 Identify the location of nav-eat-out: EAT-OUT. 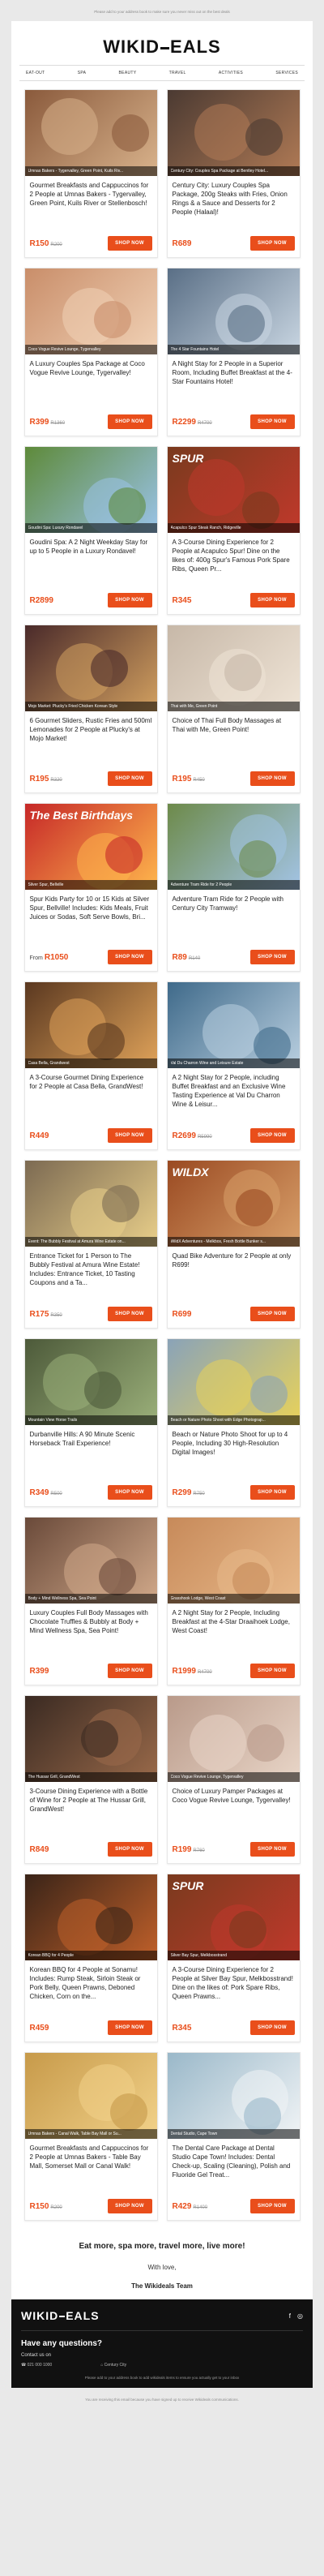
(35, 73).